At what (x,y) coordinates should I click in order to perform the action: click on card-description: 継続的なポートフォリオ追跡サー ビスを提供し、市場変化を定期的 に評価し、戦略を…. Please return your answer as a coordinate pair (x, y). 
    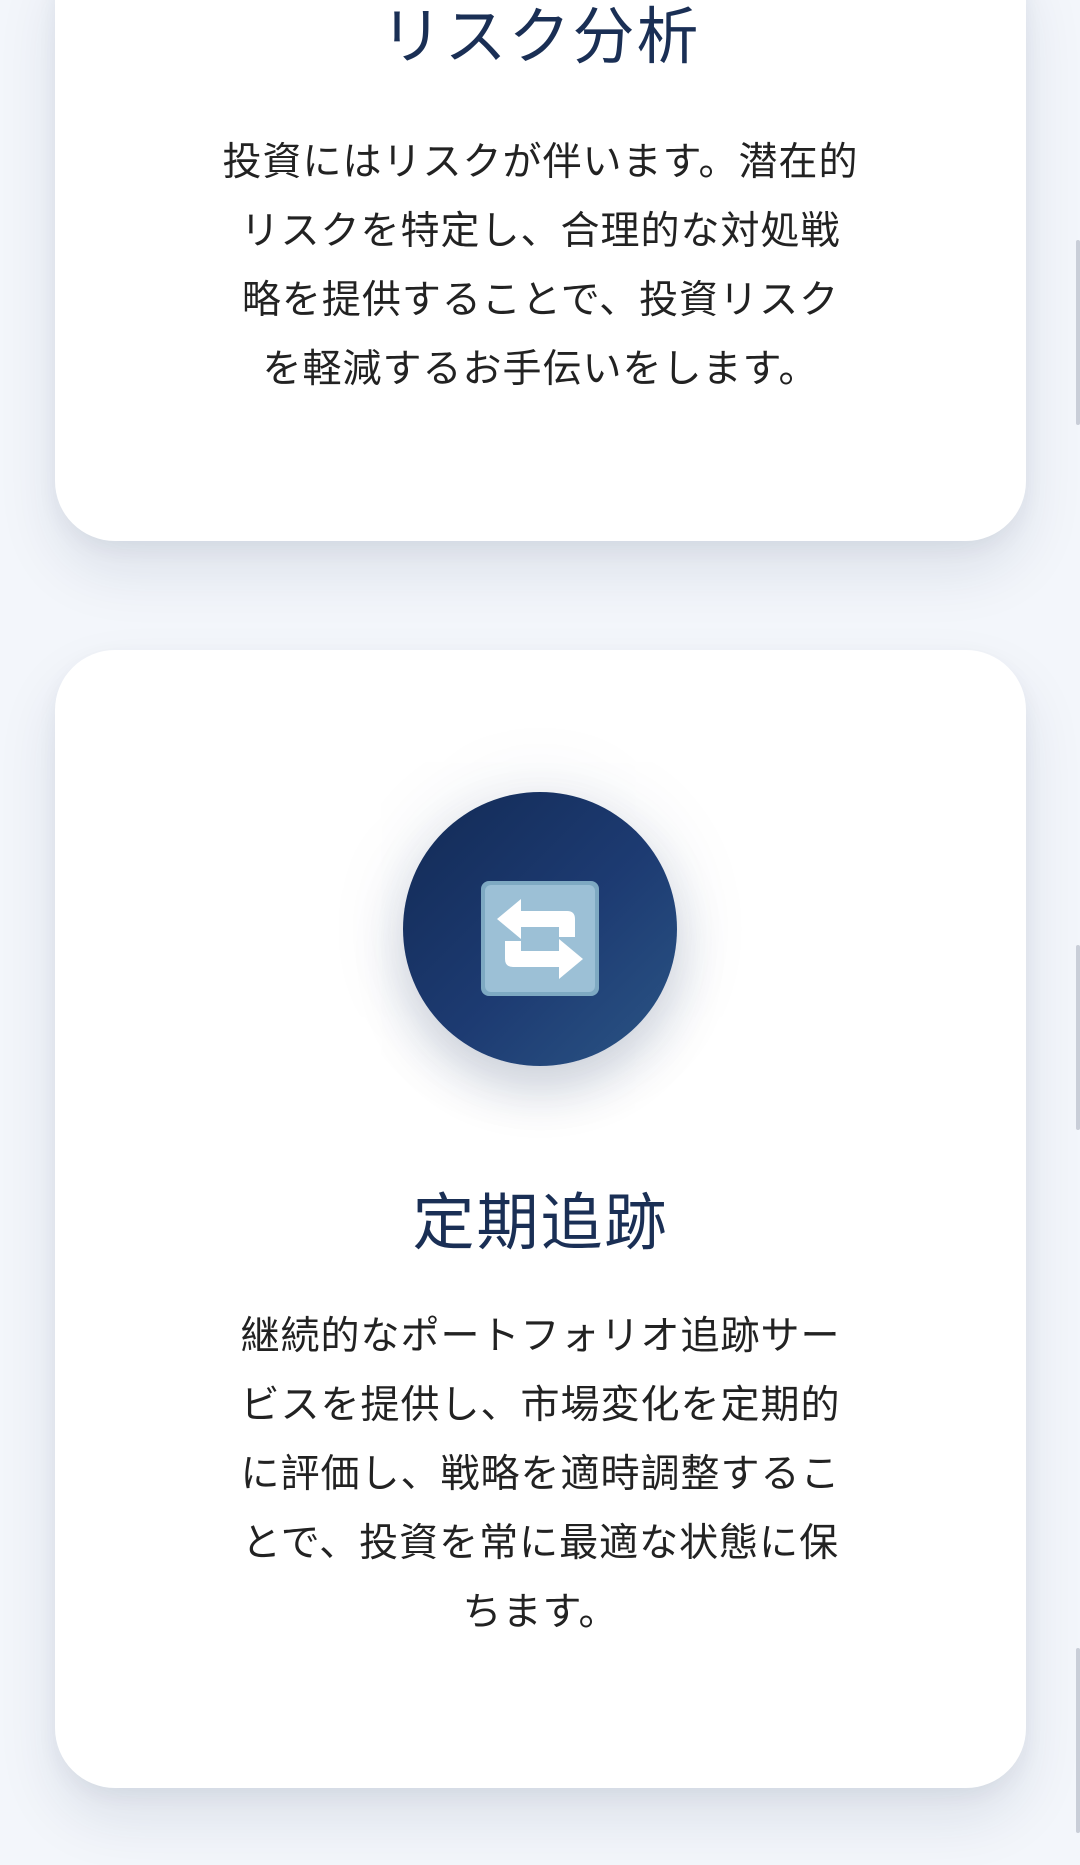
    Looking at the image, I should click on (541, 1474).